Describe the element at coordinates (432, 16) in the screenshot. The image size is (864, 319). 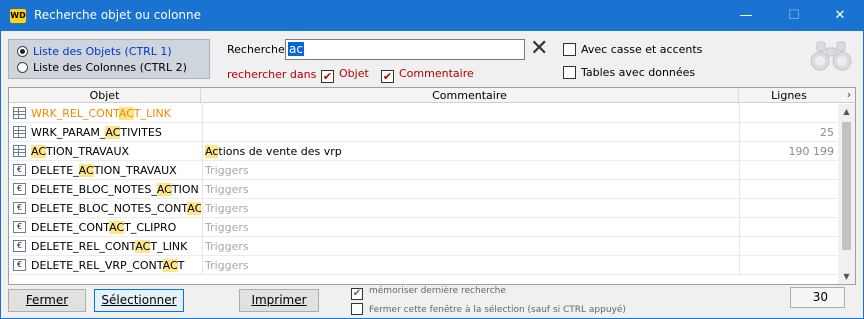
I see `title-bar: WD Recherche objet ou colonne — ☐ ✕` at that location.